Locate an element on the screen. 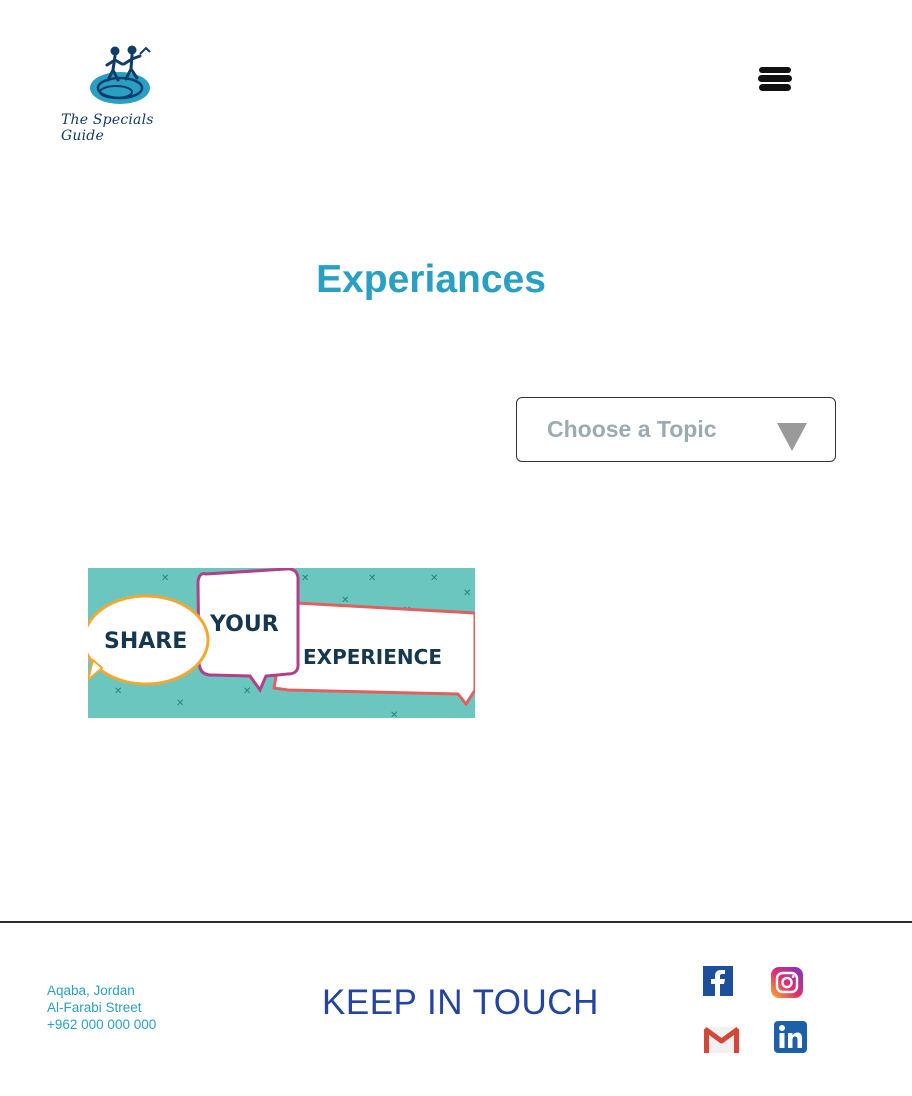 Image resolution: width=912 pixels, height=1096 pixels. footer-divider is located at coordinates (456, 922).